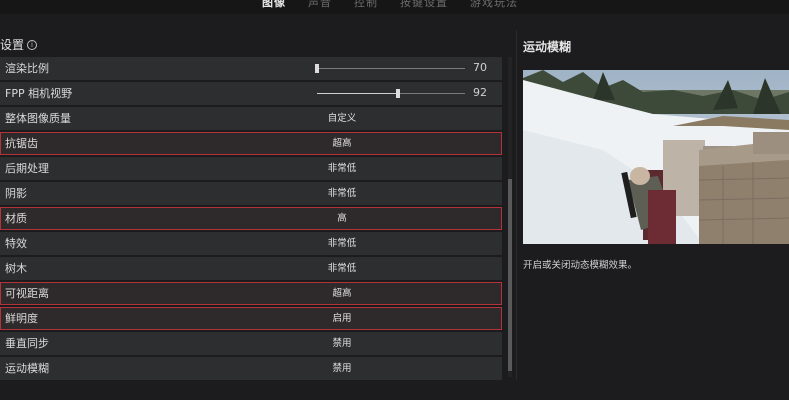  What do you see at coordinates (39, 93) in the screenshot?
I see `setting-label: FPP 相机视野` at bounding box center [39, 93].